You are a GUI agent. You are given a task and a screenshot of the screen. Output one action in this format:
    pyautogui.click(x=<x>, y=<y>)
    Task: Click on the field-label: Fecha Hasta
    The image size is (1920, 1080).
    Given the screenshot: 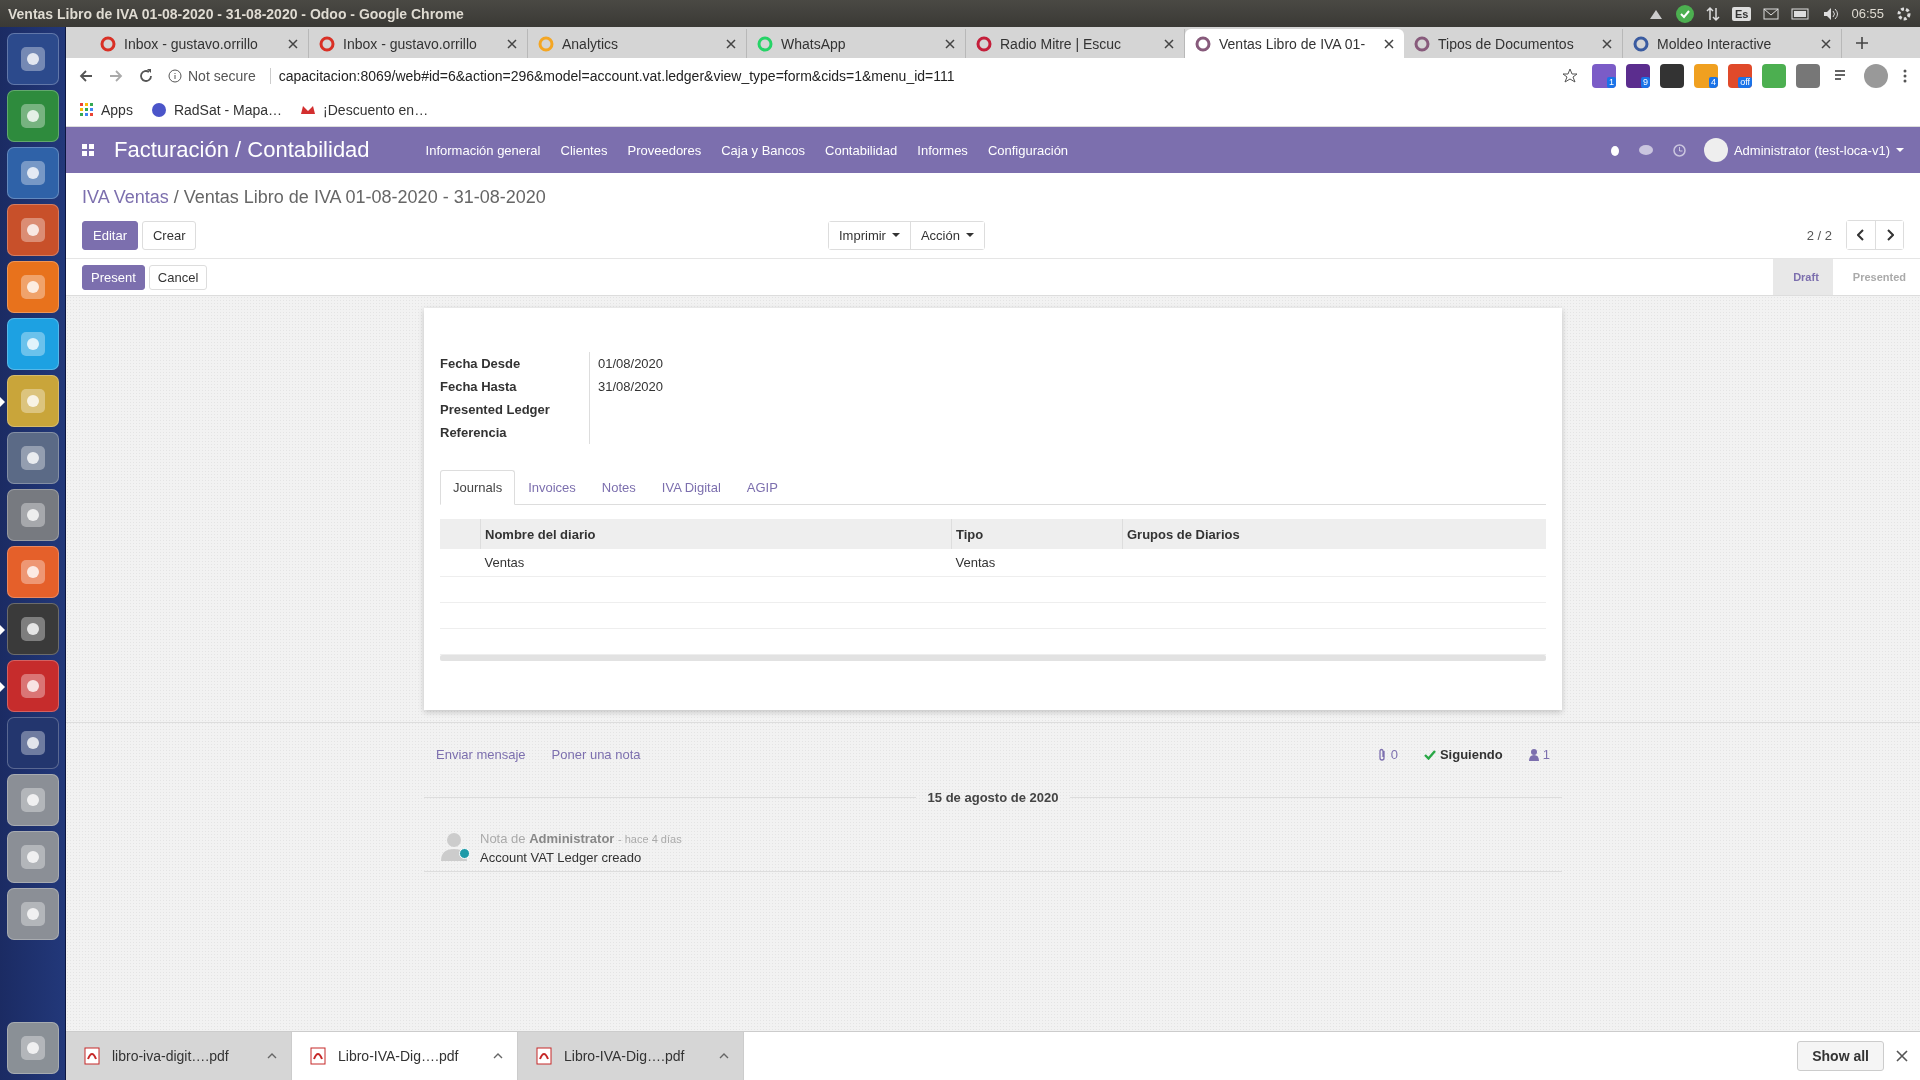 What is the action you would take?
    pyautogui.click(x=515, y=386)
    